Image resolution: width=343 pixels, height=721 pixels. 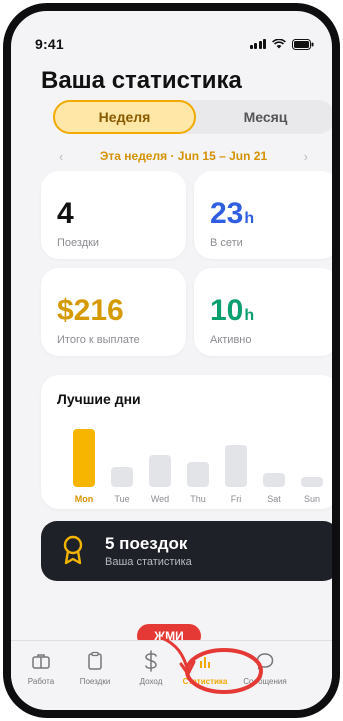 What do you see at coordinates (274, 499) in the screenshot?
I see `tick-label-sat: Sat` at bounding box center [274, 499].